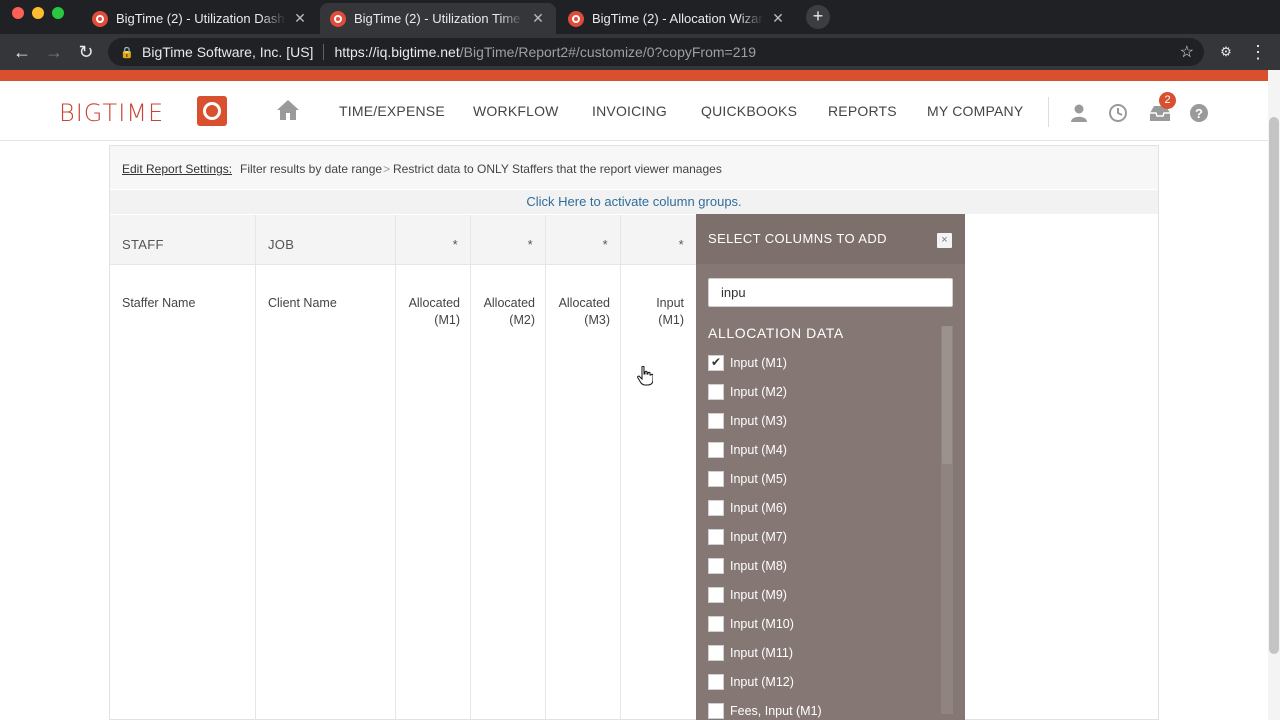 This screenshot has height=720, width=1280. Describe the element at coordinates (975, 111) in the screenshot. I see `nav-my-company: MY COMPANY` at that location.